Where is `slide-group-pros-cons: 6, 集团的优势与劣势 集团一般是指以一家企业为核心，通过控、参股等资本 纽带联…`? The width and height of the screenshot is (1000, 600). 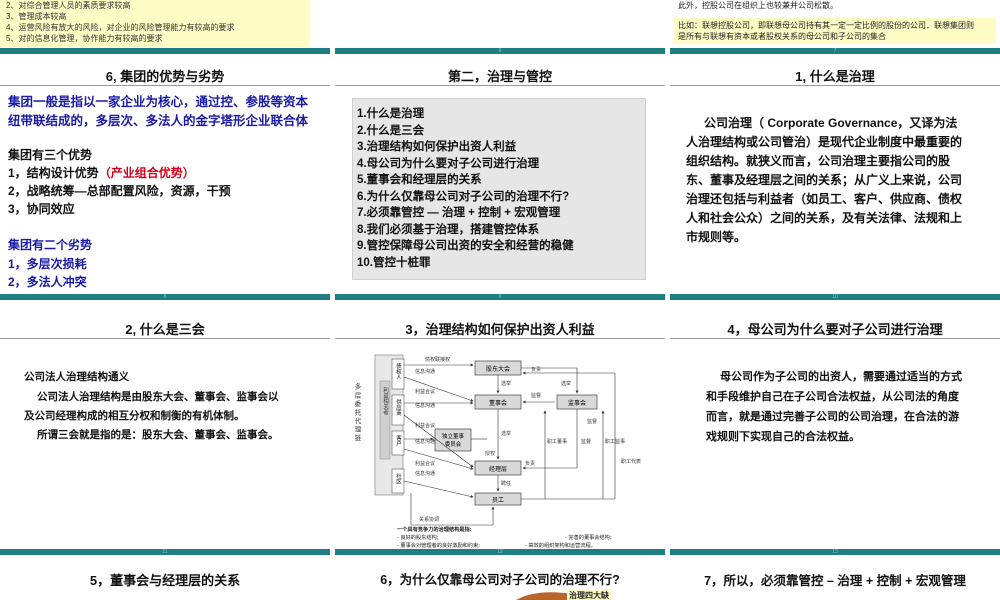
slide-group-pros-cons: 6, 集团的优势与劣势 集团一般是指以一家企业为核心，通过控、参股等资本 纽带联… is located at coordinates (165, 180).